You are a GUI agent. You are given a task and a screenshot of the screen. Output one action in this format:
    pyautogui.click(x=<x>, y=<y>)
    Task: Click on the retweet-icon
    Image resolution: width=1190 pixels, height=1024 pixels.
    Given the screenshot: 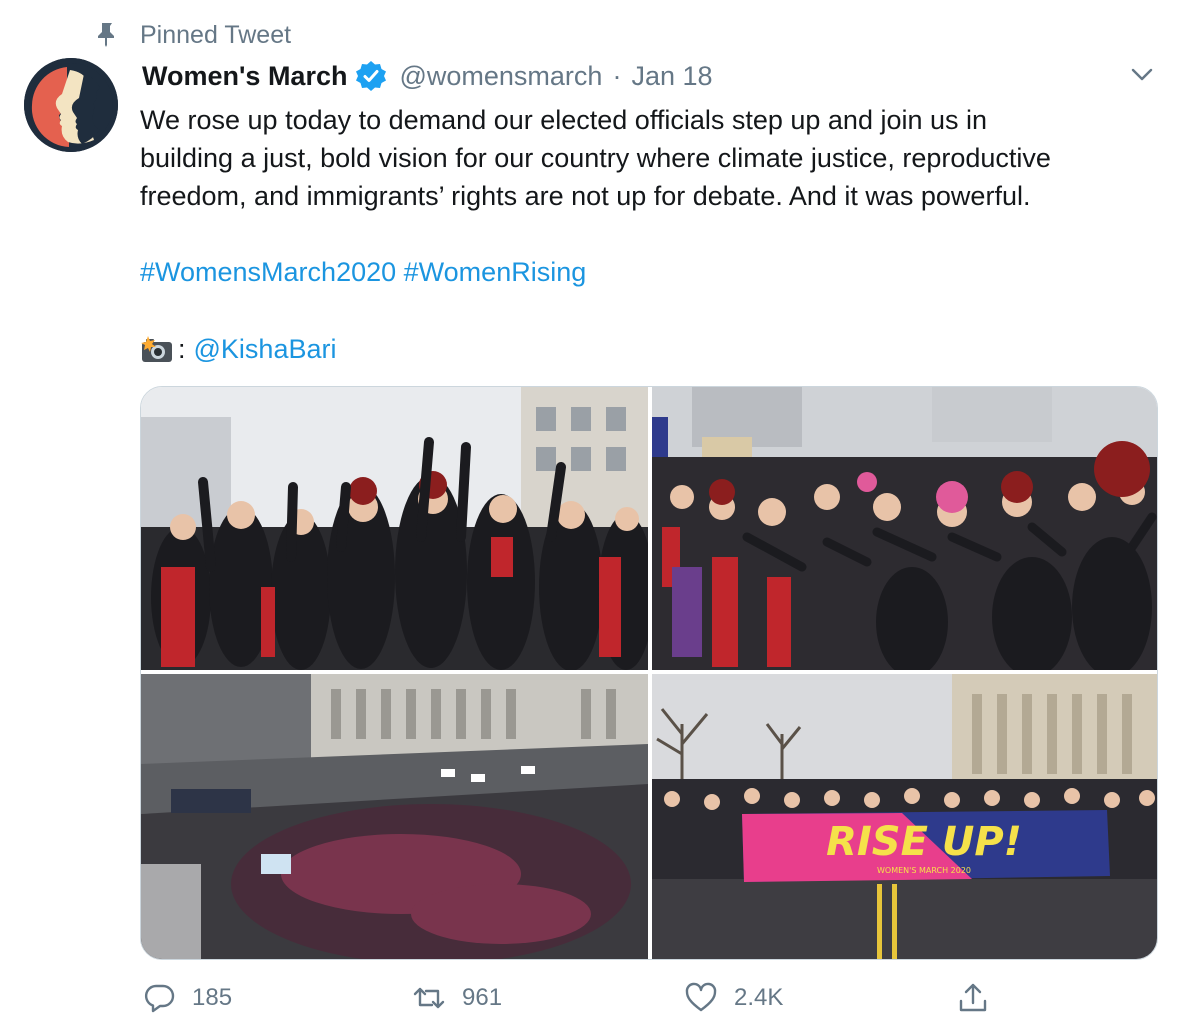 What is the action you would take?
    pyautogui.click(x=429, y=998)
    